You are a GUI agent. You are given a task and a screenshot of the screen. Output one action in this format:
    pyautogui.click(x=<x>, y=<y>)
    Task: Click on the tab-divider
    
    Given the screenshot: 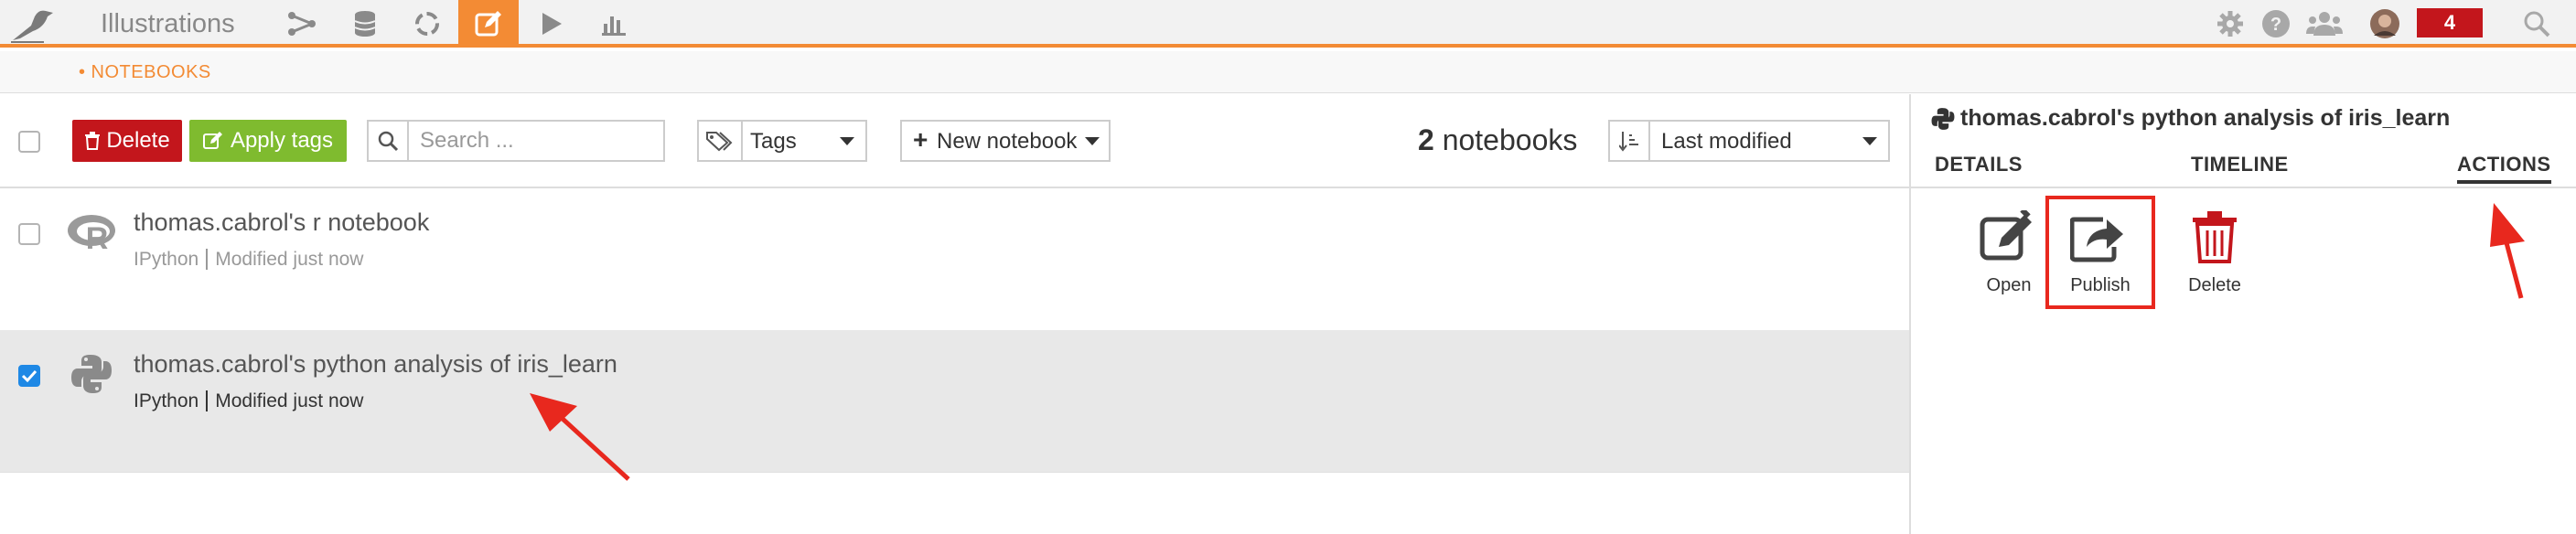 What is the action you would take?
    pyautogui.click(x=2244, y=187)
    